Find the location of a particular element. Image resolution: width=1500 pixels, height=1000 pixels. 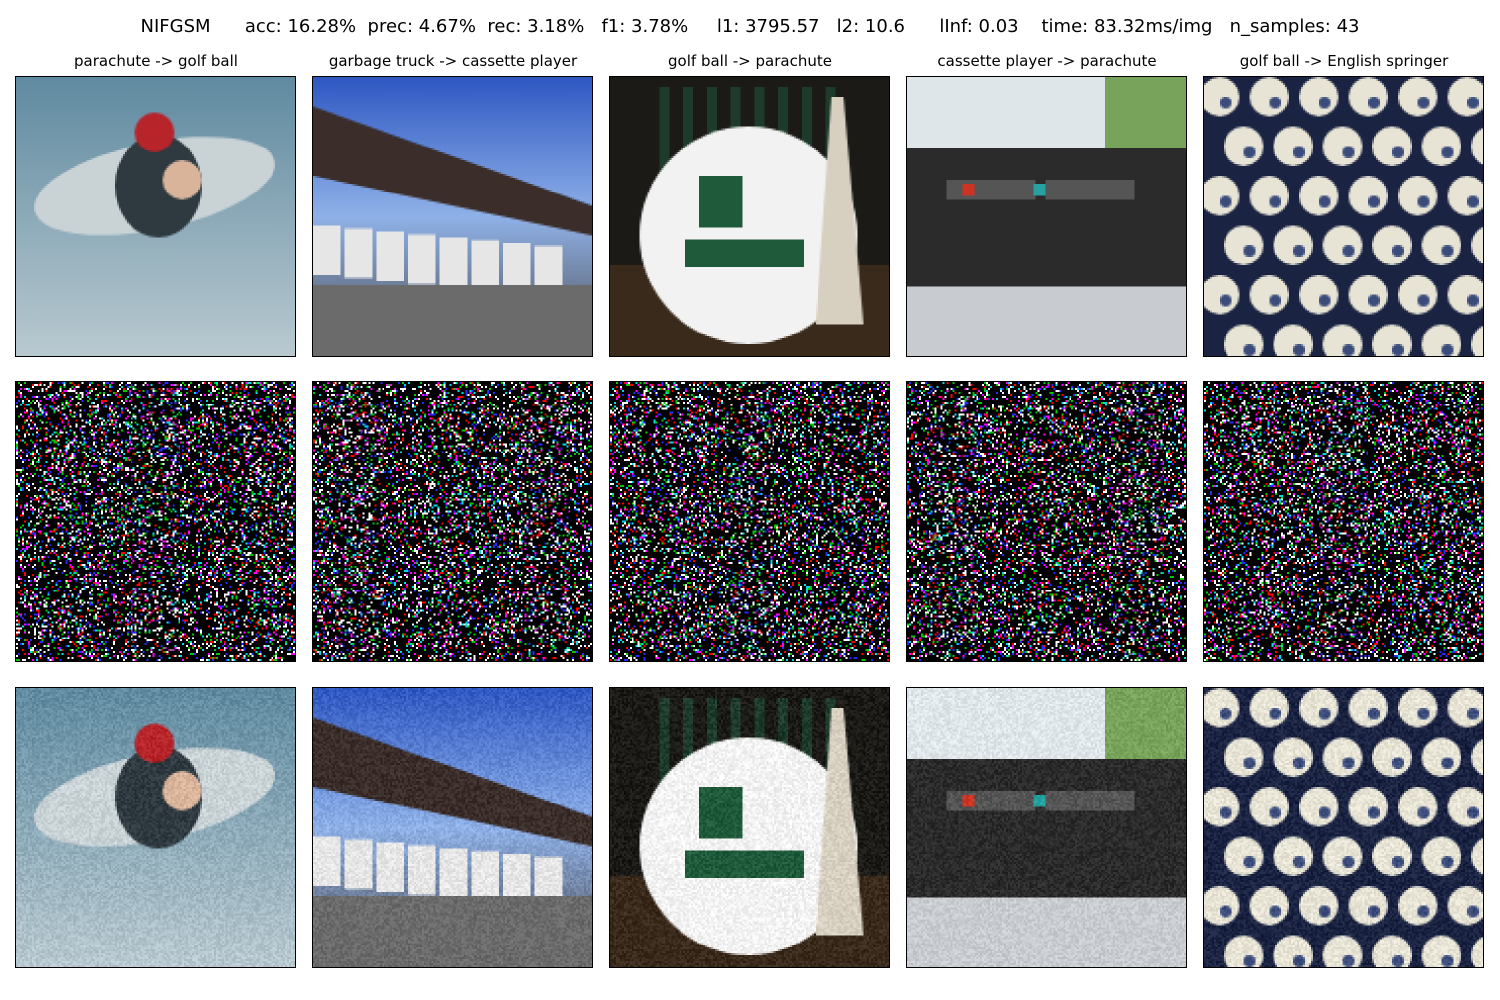

column-title-2: garbage truck -> cassette player is located at coordinates (453, 61).